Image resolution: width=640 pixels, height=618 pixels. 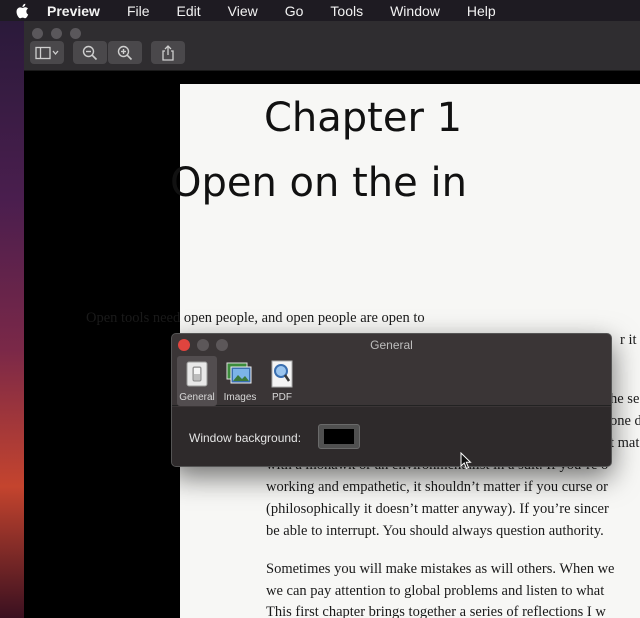 I want to click on share-icon, so click(x=168, y=52).